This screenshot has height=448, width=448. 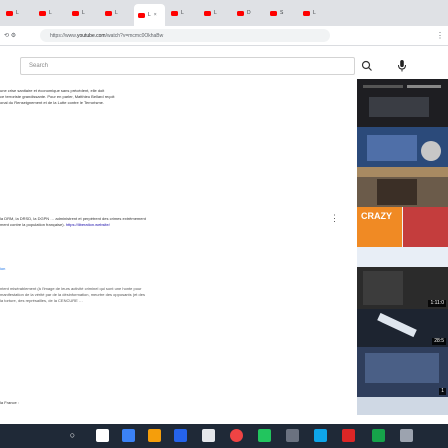 I want to click on mail-icon, so click(x=208, y=435).